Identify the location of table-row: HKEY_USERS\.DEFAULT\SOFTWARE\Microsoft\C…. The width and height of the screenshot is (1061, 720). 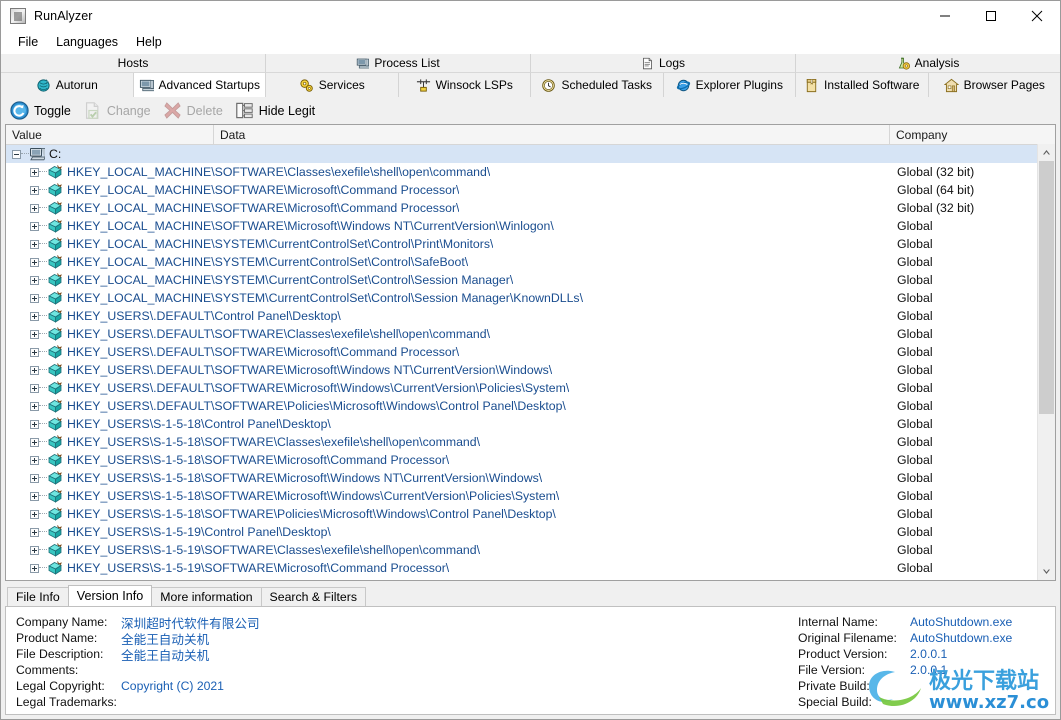
(530, 352).